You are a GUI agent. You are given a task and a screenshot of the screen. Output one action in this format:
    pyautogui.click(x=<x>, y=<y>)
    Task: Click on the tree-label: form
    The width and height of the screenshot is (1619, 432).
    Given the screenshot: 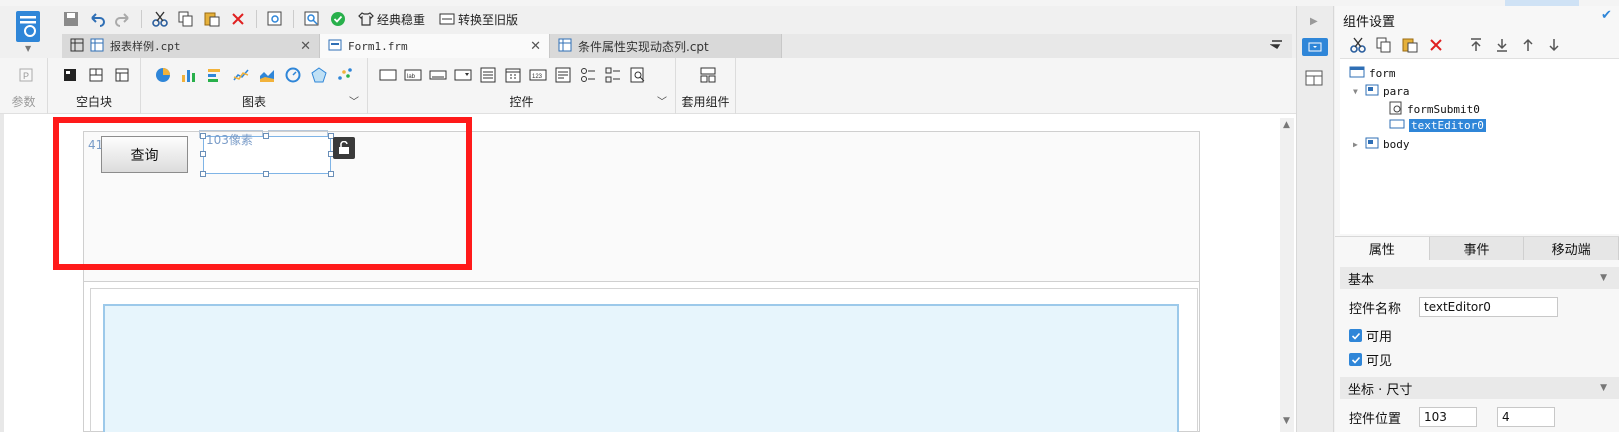 What is the action you would take?
    pyautogui.click(x=1382, y=73)
    